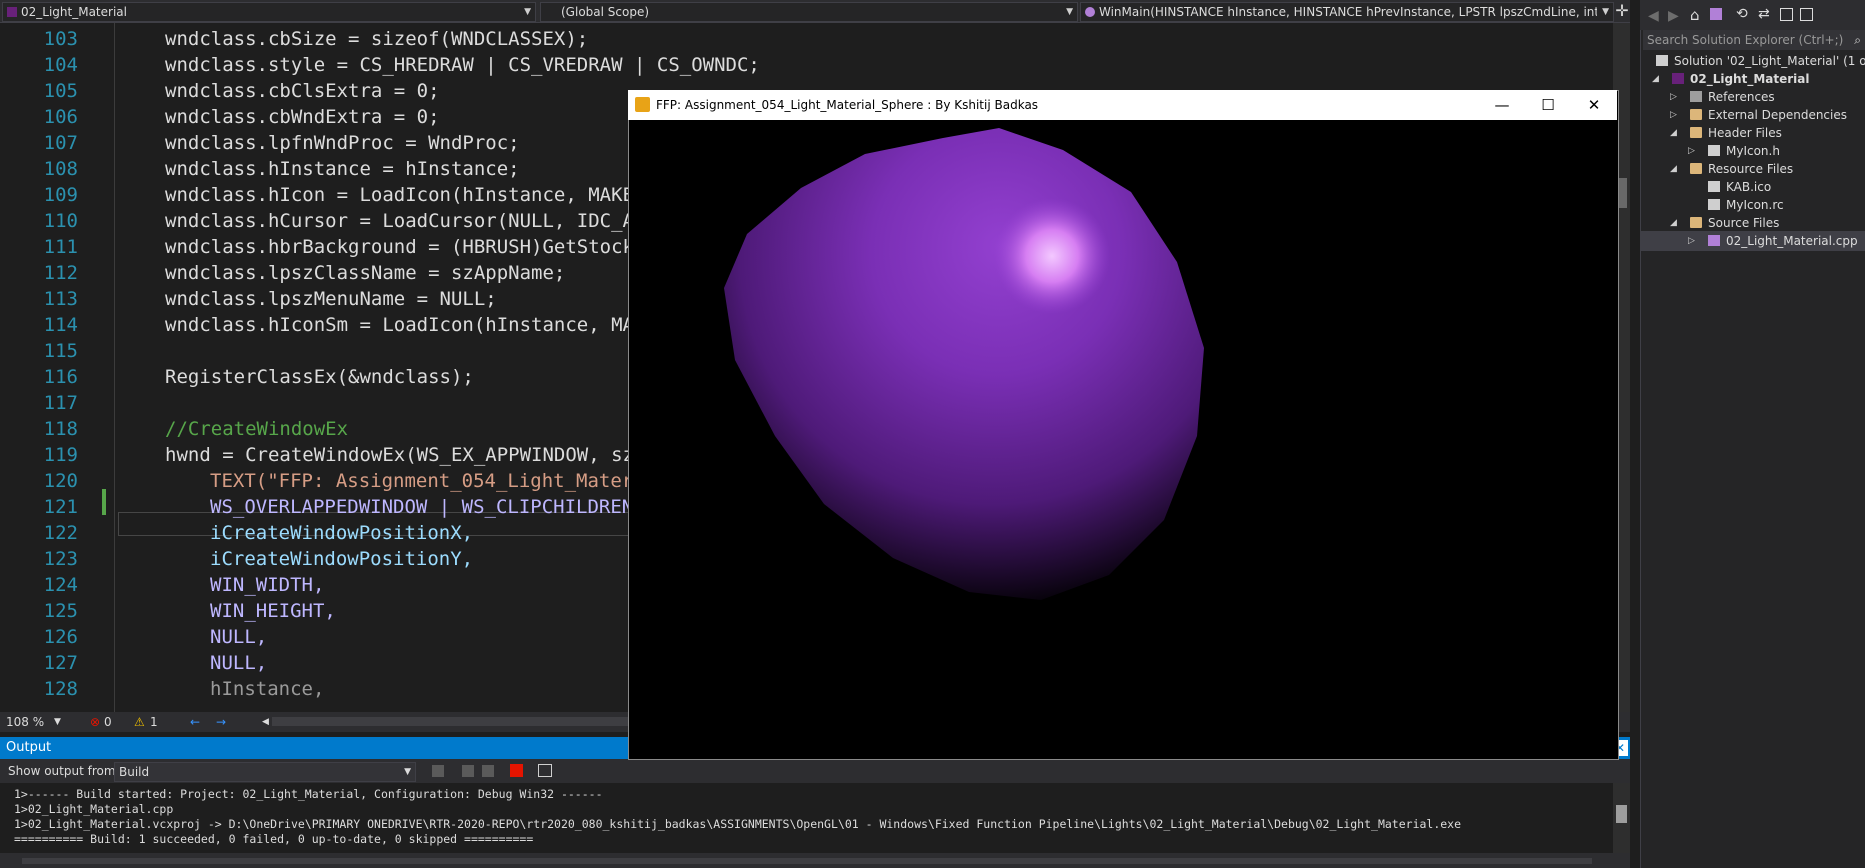 The height and width of the screenshot is (868, 1865). What do you see at coordinates (1792, 241) in the screenshot?
I see `cpp-file-label: 02_Light_Material.cpp` at bounding box center [1792, 241].